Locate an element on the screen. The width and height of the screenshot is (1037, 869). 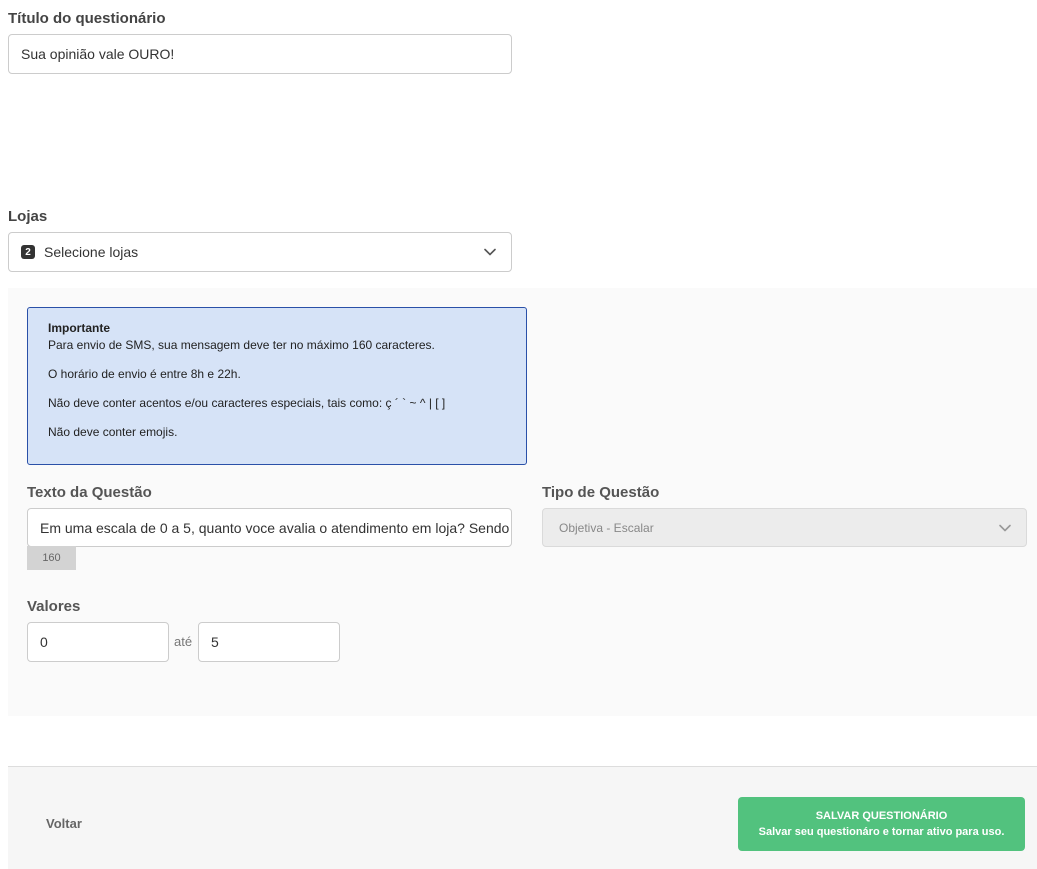
max-value: 5 is located at coordinates (215, 642).